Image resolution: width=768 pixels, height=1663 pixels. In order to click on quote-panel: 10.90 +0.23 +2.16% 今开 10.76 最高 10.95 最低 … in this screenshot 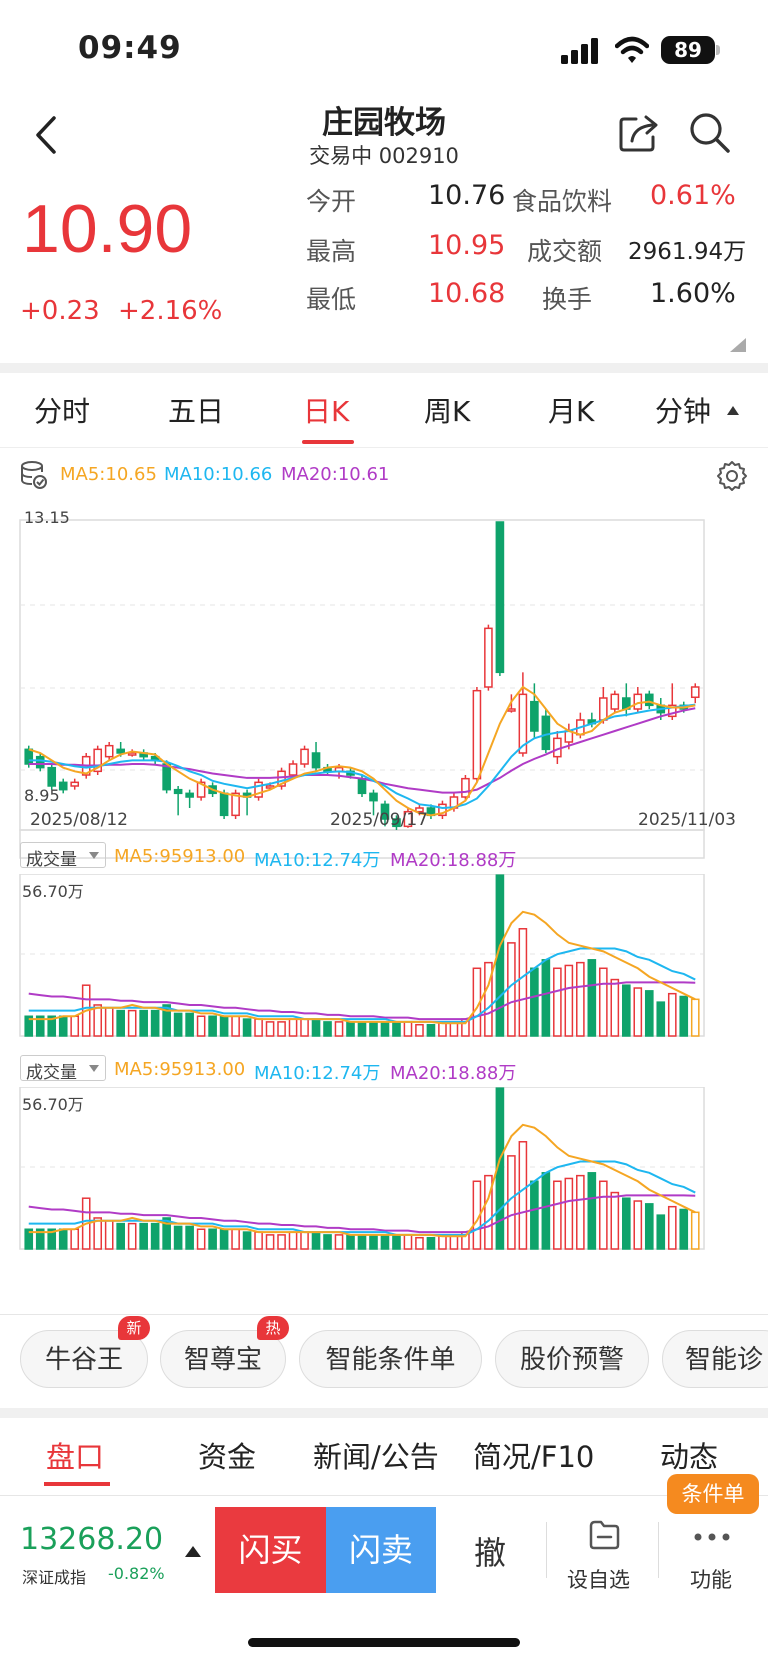, I will do `click(384, 270)`.